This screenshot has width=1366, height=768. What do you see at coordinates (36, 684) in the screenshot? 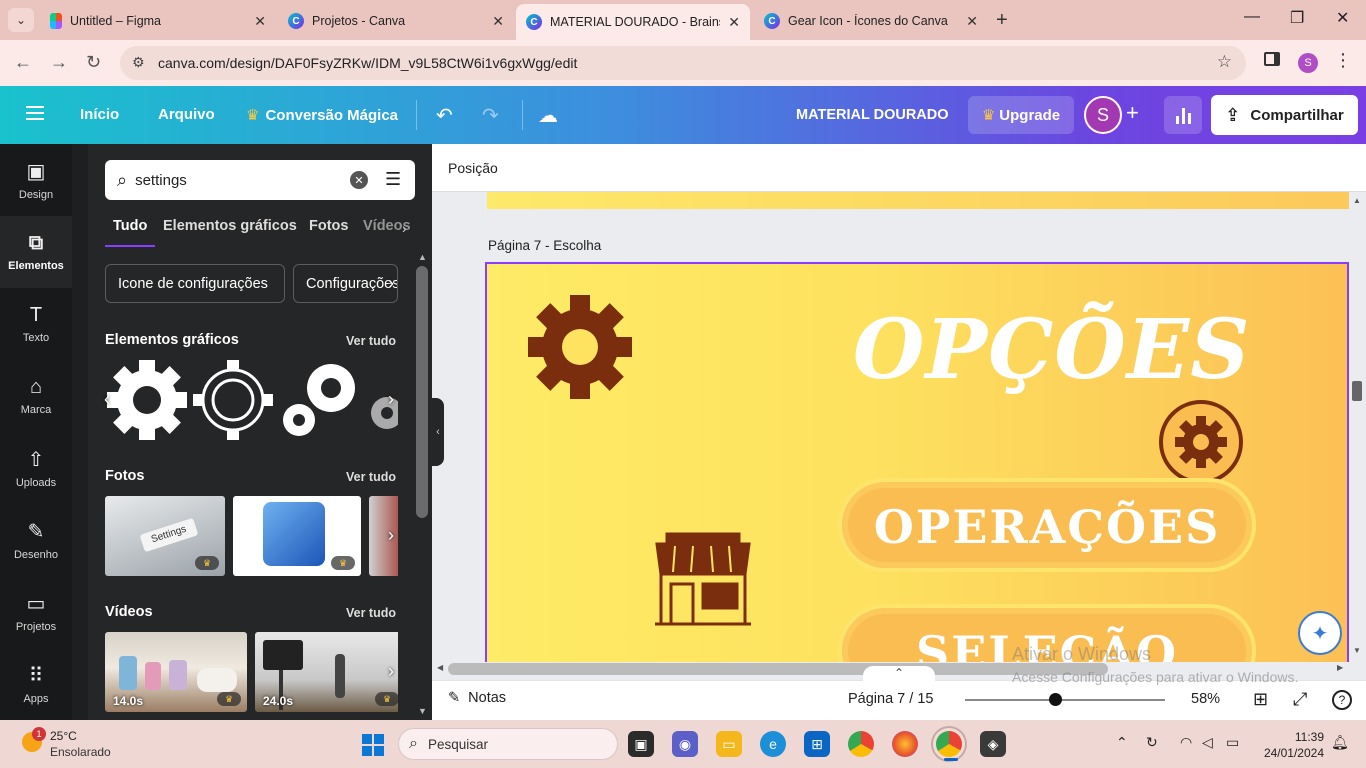
I see `rail-item-apps: ⠿ Apps` at bounding box center [36, 684].